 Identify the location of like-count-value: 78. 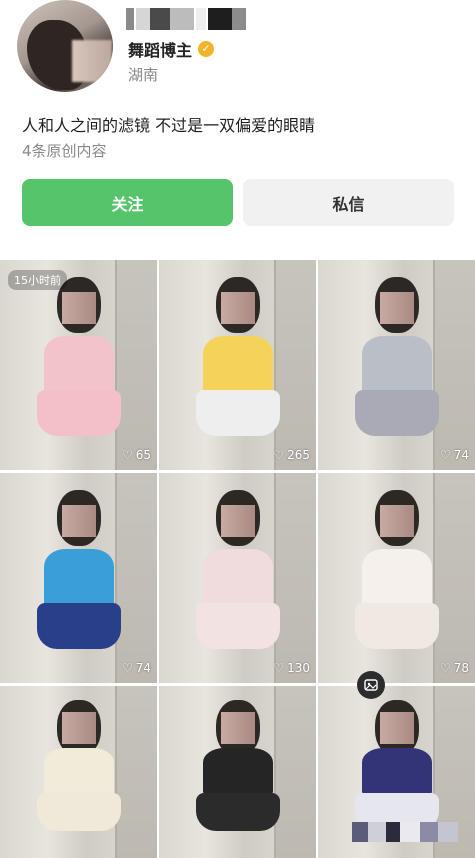
(461, 668).